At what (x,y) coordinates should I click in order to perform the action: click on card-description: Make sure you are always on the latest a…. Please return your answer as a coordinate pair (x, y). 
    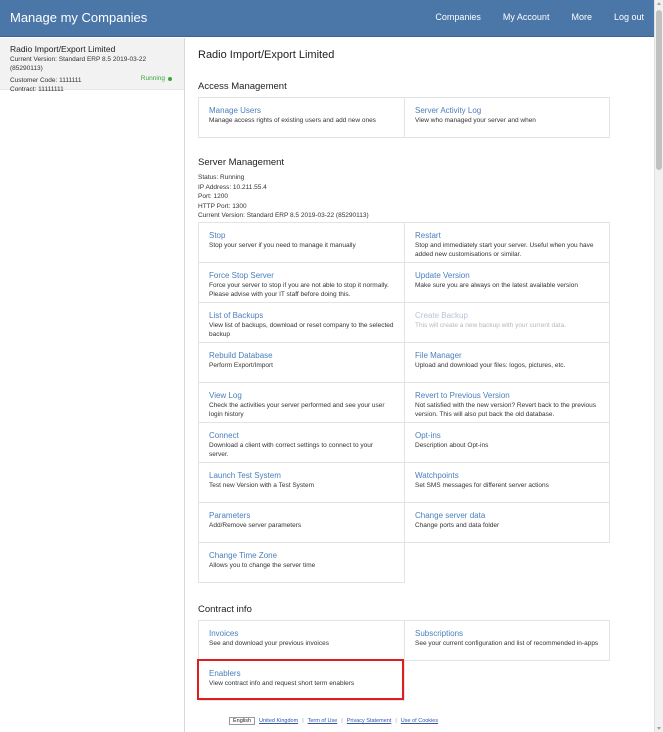
    Looking at the image, I should click on (496, 285).